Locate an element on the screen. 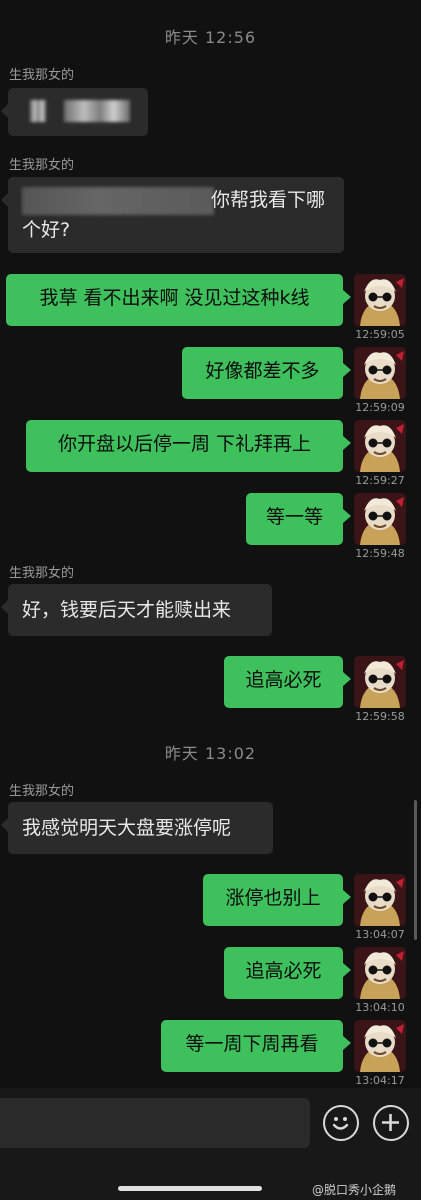  message-bubble-outgoing: 等一等 is located at coordinates (298, 519).